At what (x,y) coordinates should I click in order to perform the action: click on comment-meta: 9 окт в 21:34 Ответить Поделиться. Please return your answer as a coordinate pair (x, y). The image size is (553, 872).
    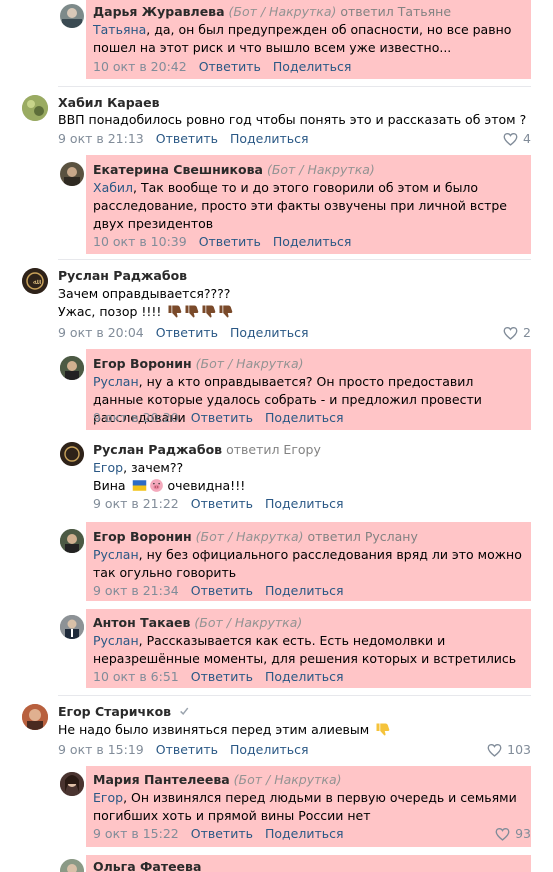
    Looking at the image, I should click on (218, 590).